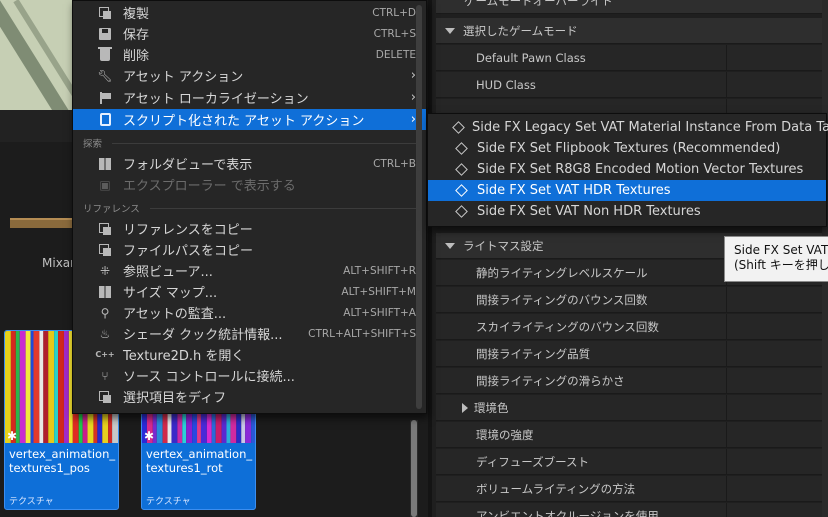 This screenshot has width=828, height=517. I want to click on category-selected-gamemode: 選択したゲームモード, so click(632, 31).